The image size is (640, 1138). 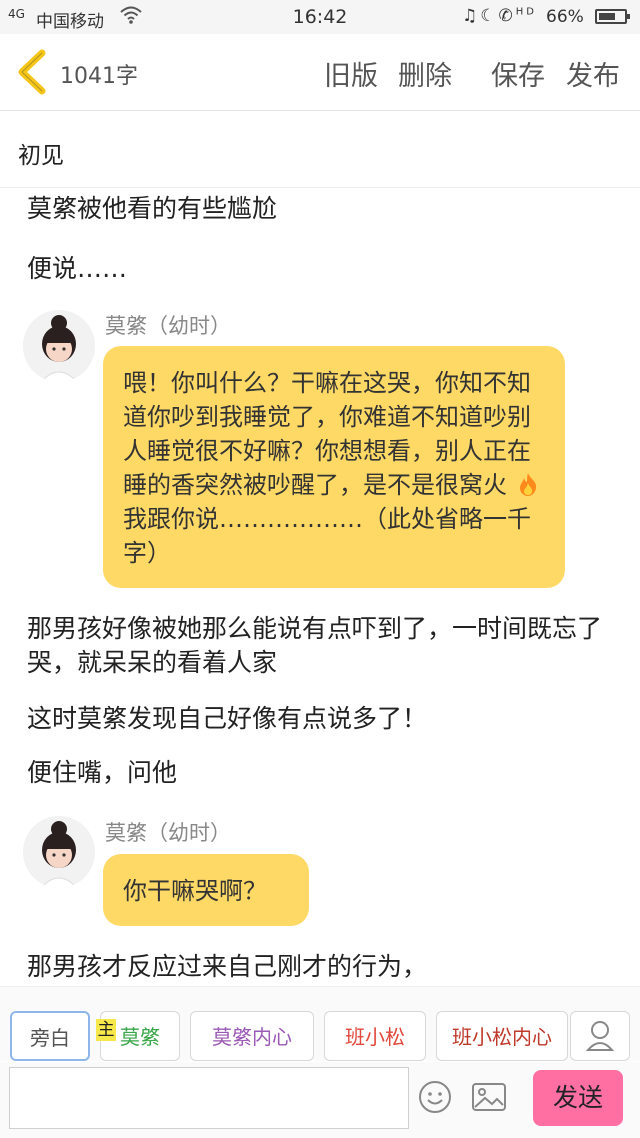 What do you see at coordinates (607, 16) in the screenshot?
I see `battery-fill` at bounding box center [607, 16].